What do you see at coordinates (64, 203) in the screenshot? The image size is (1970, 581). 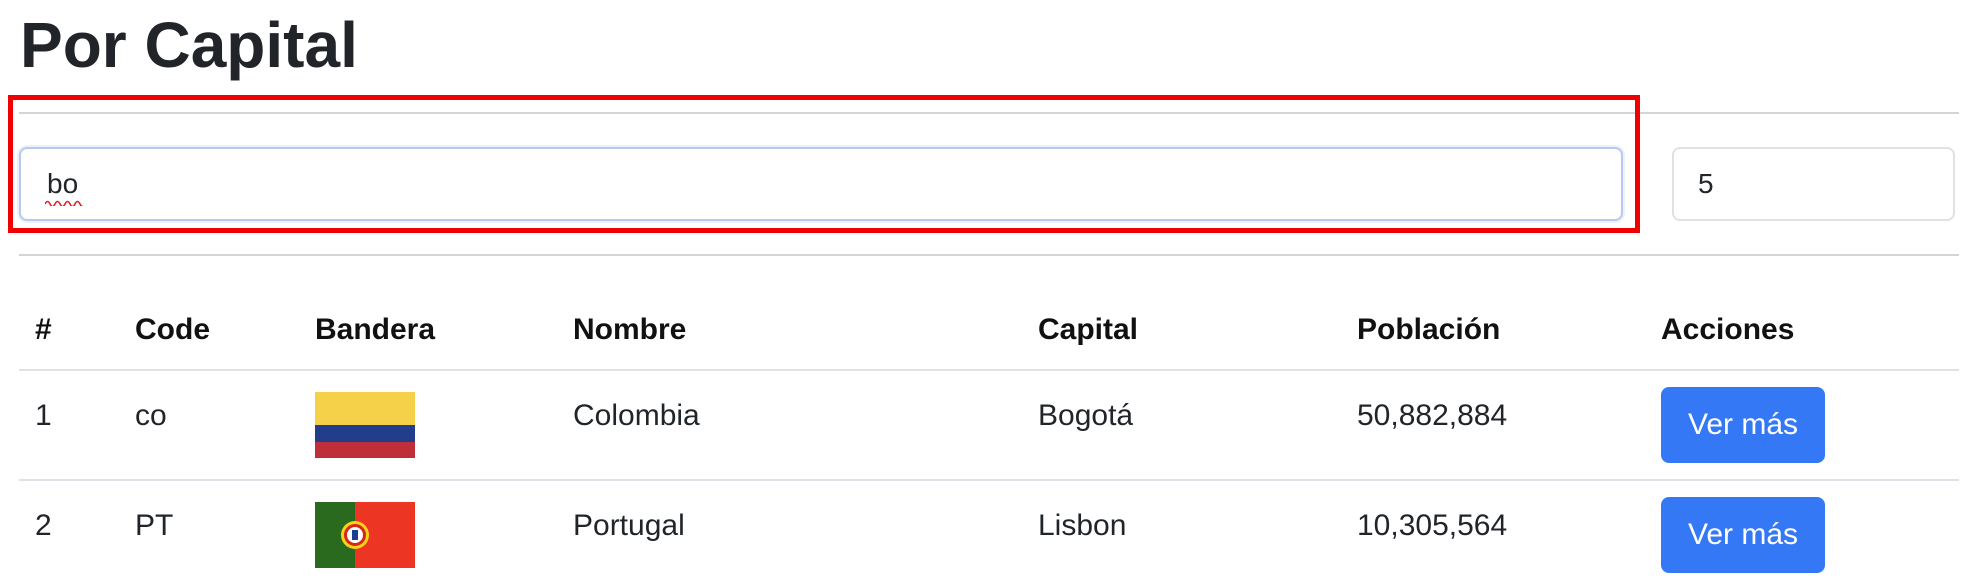 I see `spellcheck-squiggle` at bounding box center [64, 203].